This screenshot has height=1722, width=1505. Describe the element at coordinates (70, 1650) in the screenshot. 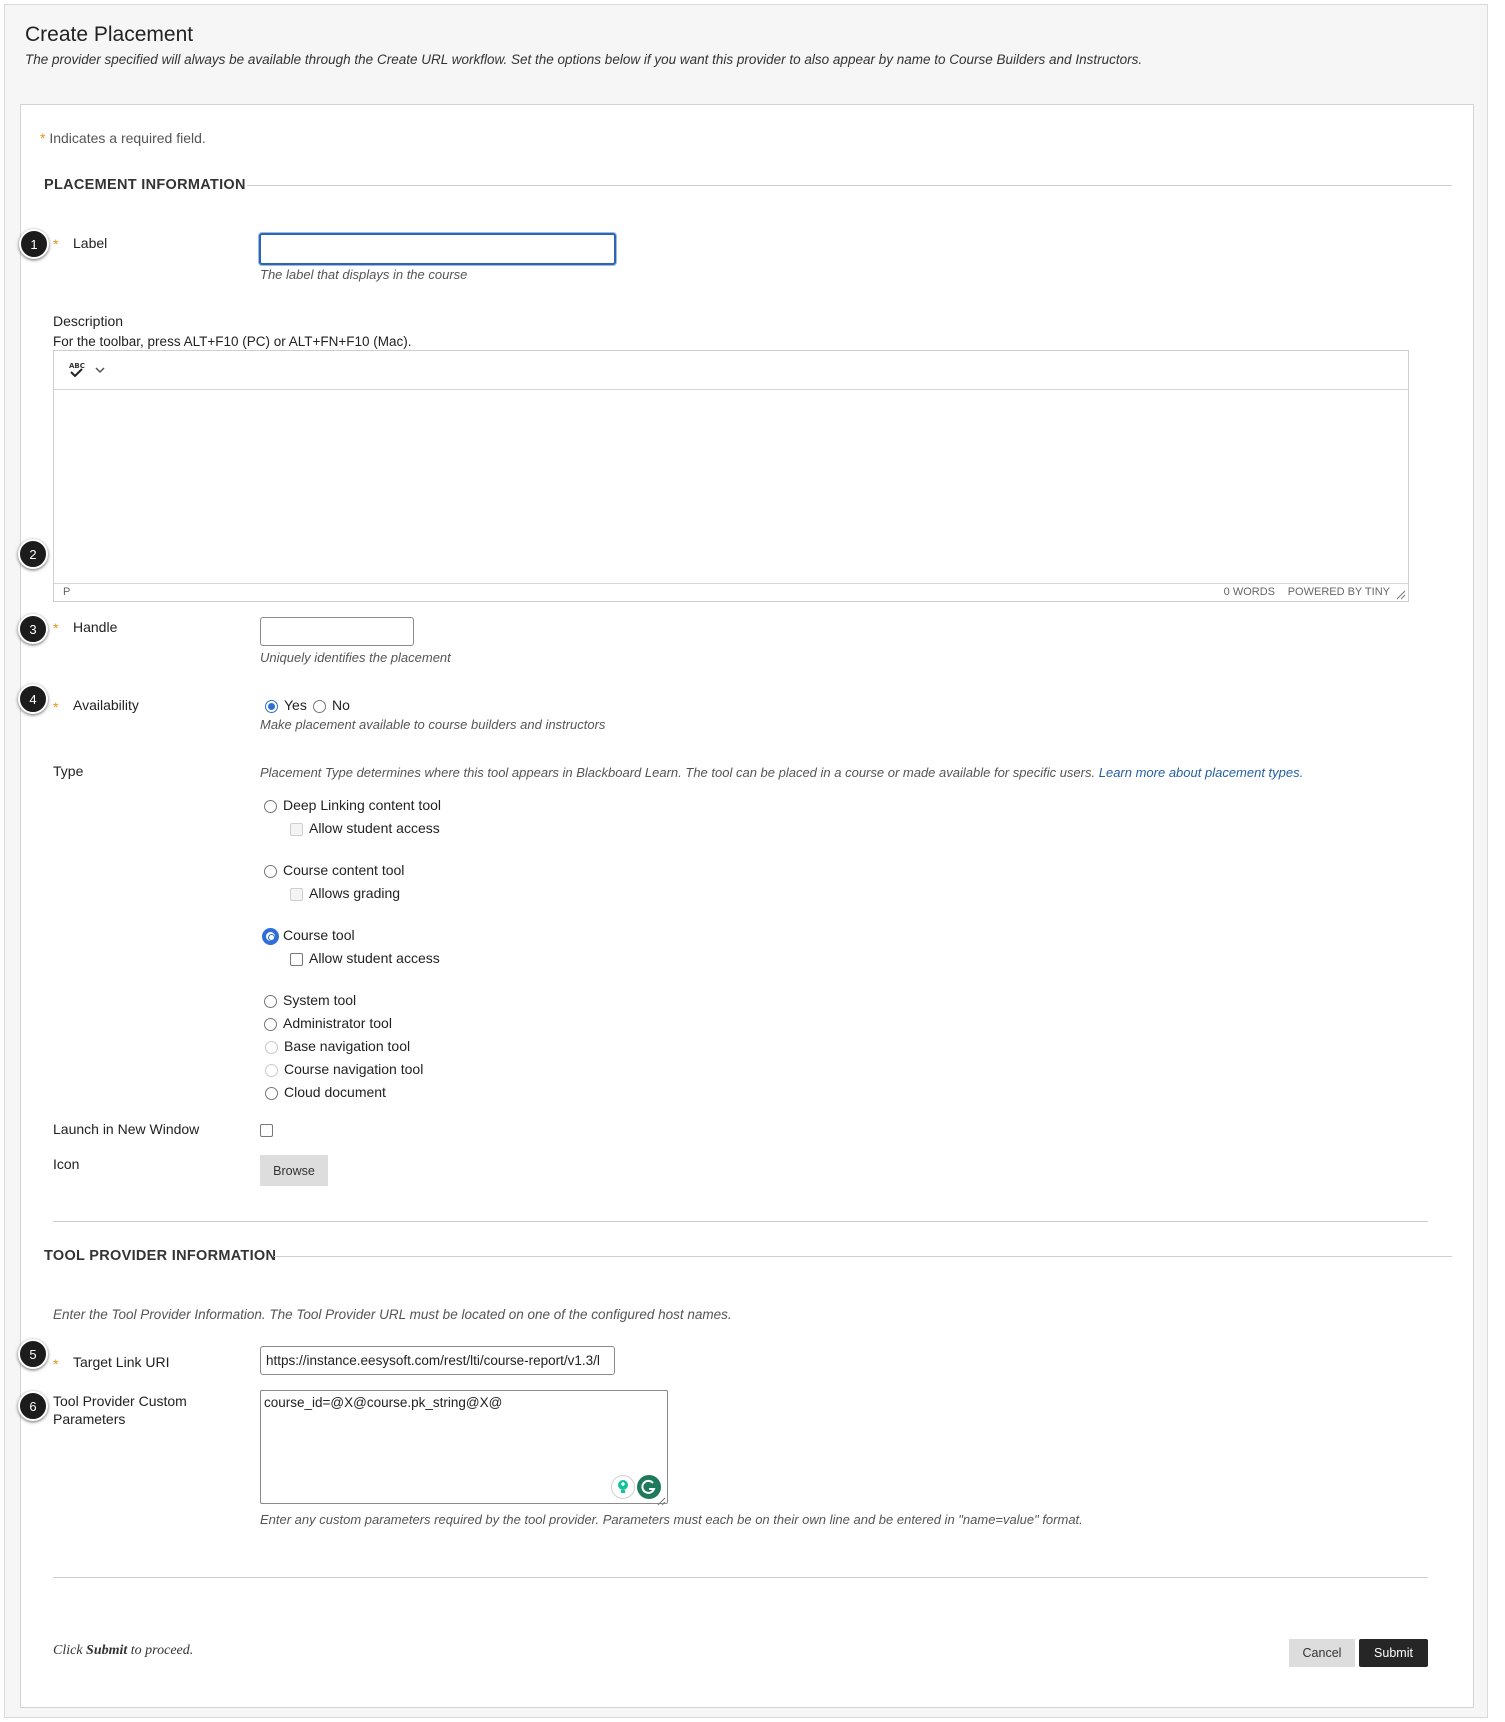

I see `submit-hint-prefix: Click` at that location.